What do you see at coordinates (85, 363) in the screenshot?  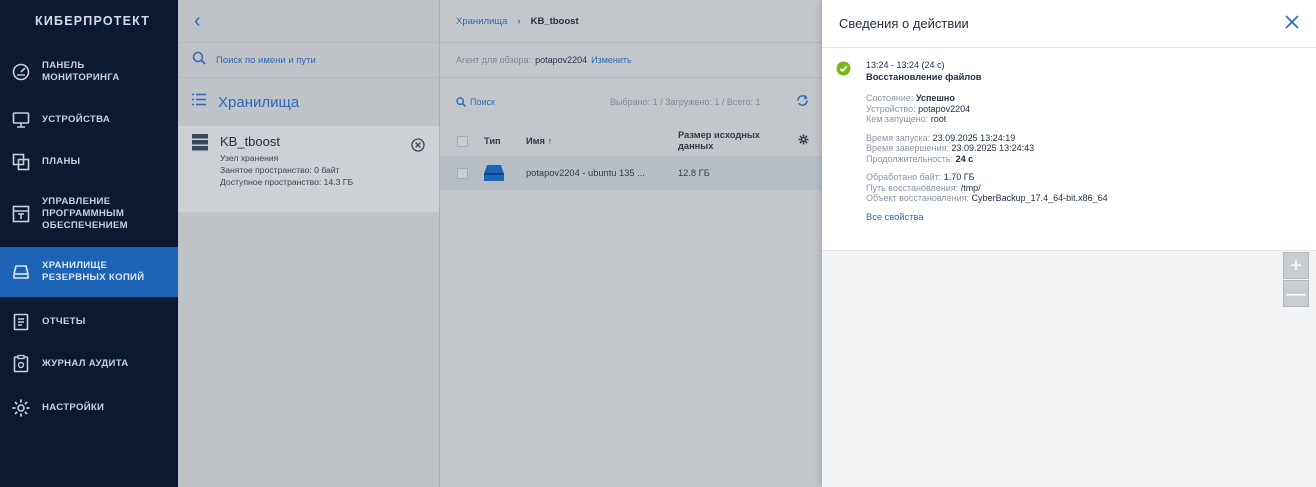 I see `nav-label: ЖУРНАЛ АУДИТА` at bounding box center [85, 363].